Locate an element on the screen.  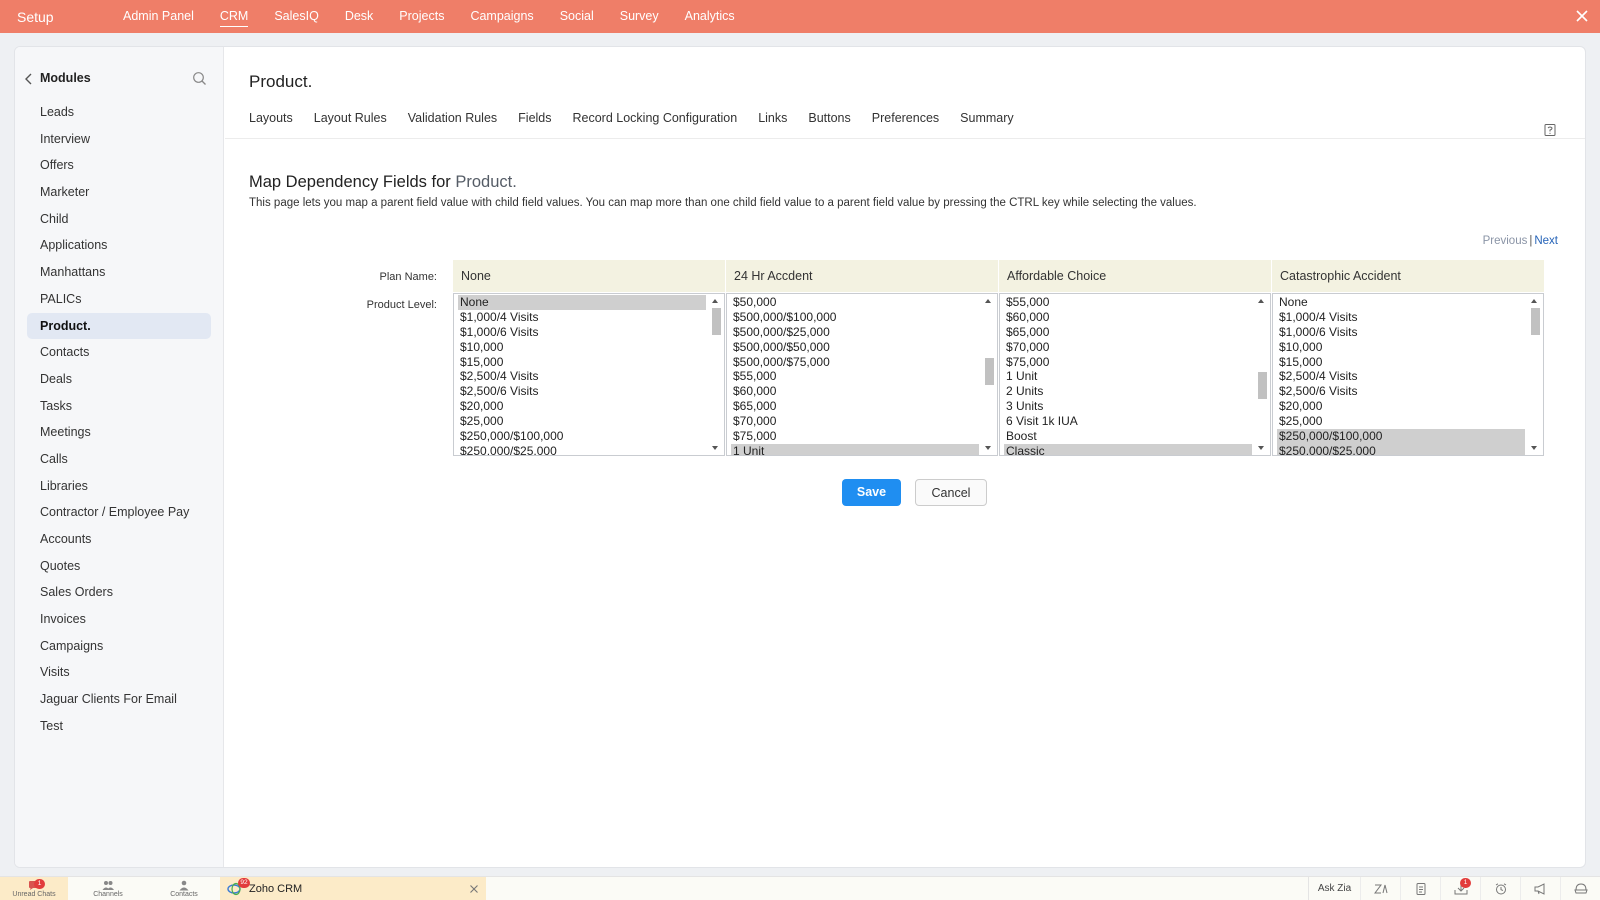
listbox-option: 3 Units is located at coordinates (1128, 406).